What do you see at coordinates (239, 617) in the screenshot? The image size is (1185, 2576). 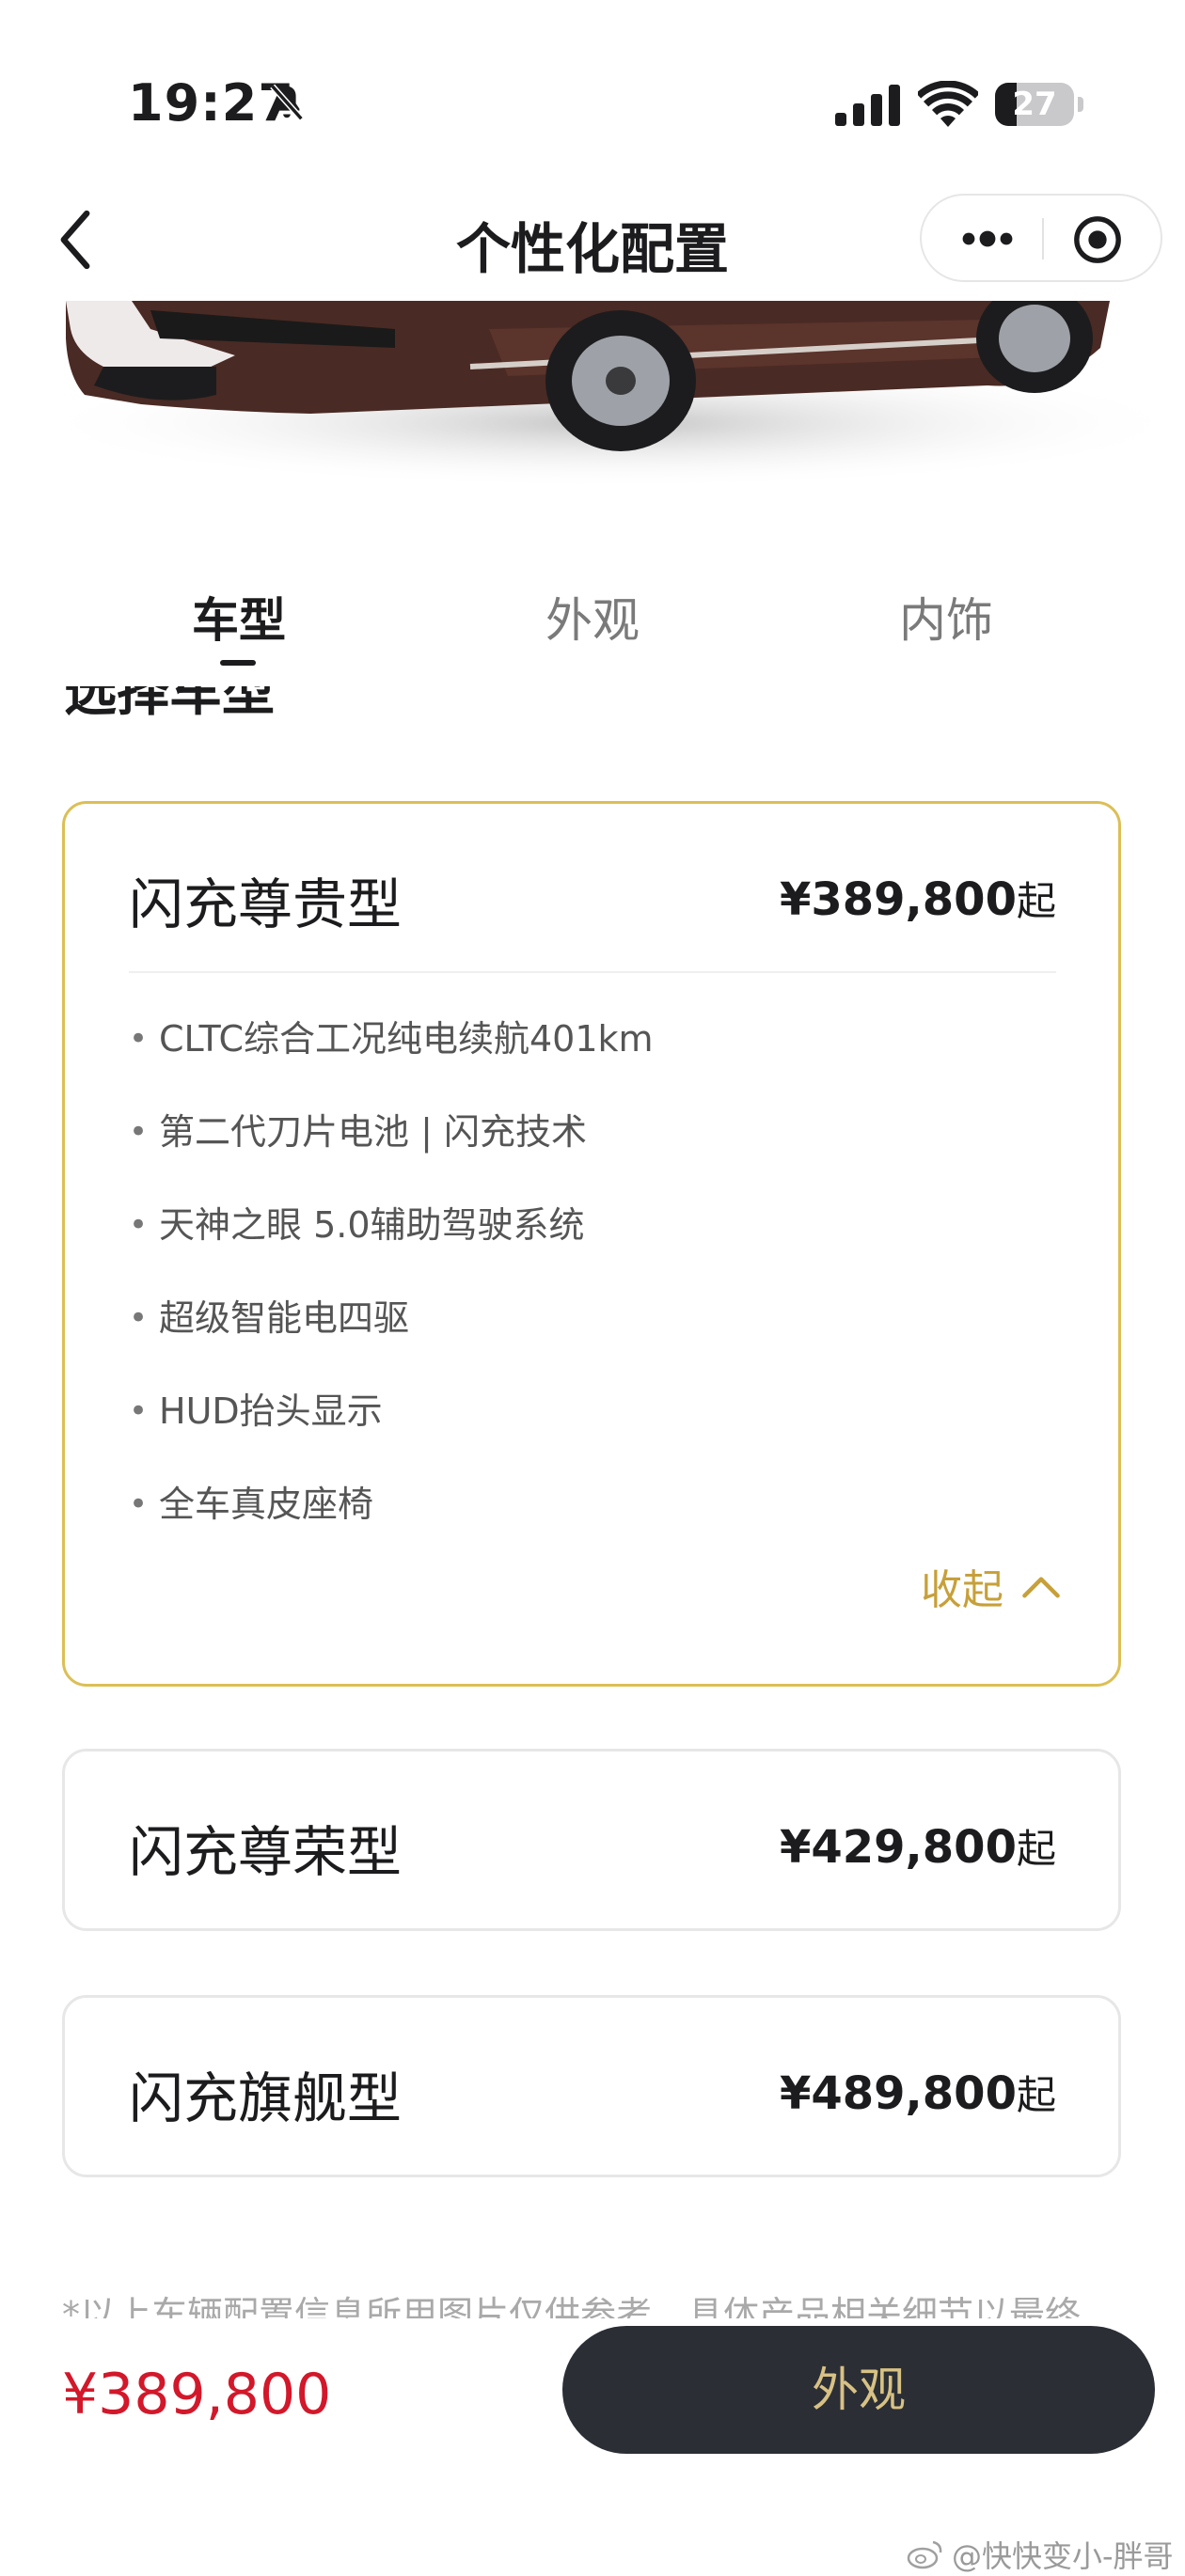 I see `tab-model: 车型` at bounding box center [239, 617].